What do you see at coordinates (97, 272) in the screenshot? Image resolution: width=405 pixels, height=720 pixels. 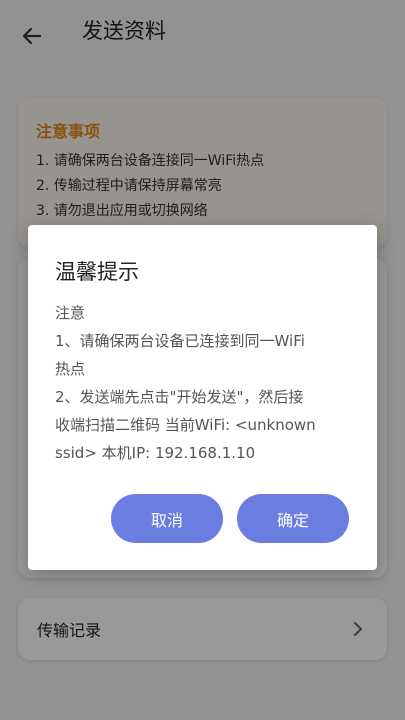 I see `dialog-title: 温馨提示` at bounding box center [97, 272].